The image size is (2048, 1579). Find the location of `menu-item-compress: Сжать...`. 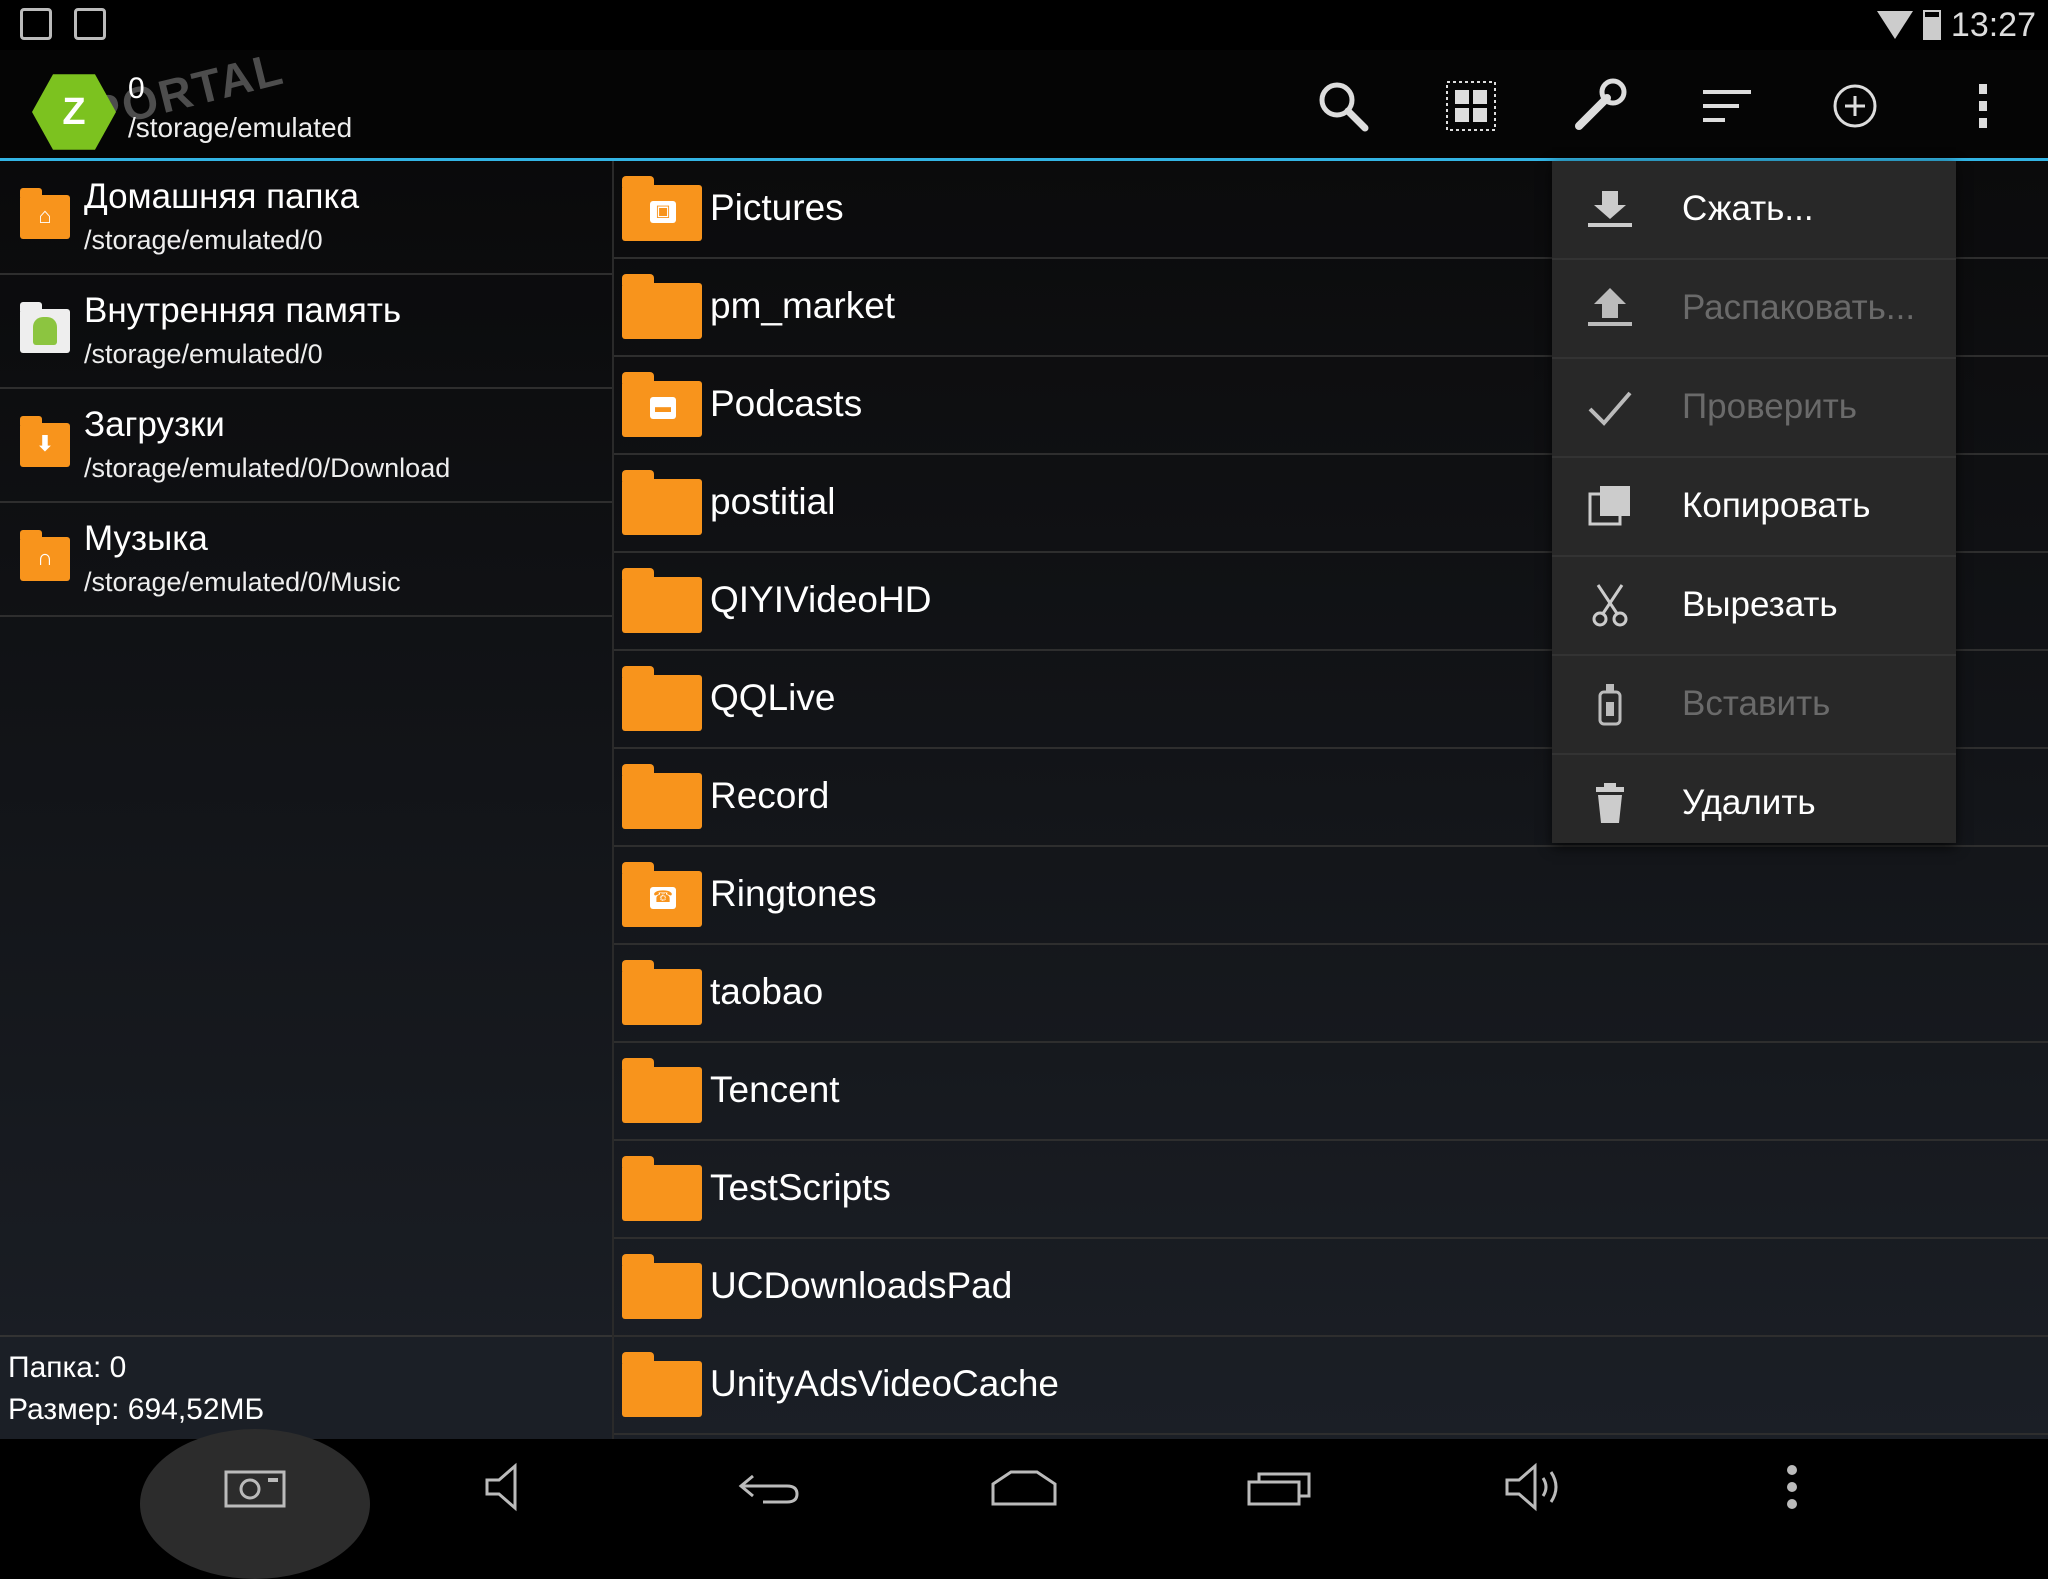

menu-item-compress: Сжать... is located at coordinates (1754, 210).